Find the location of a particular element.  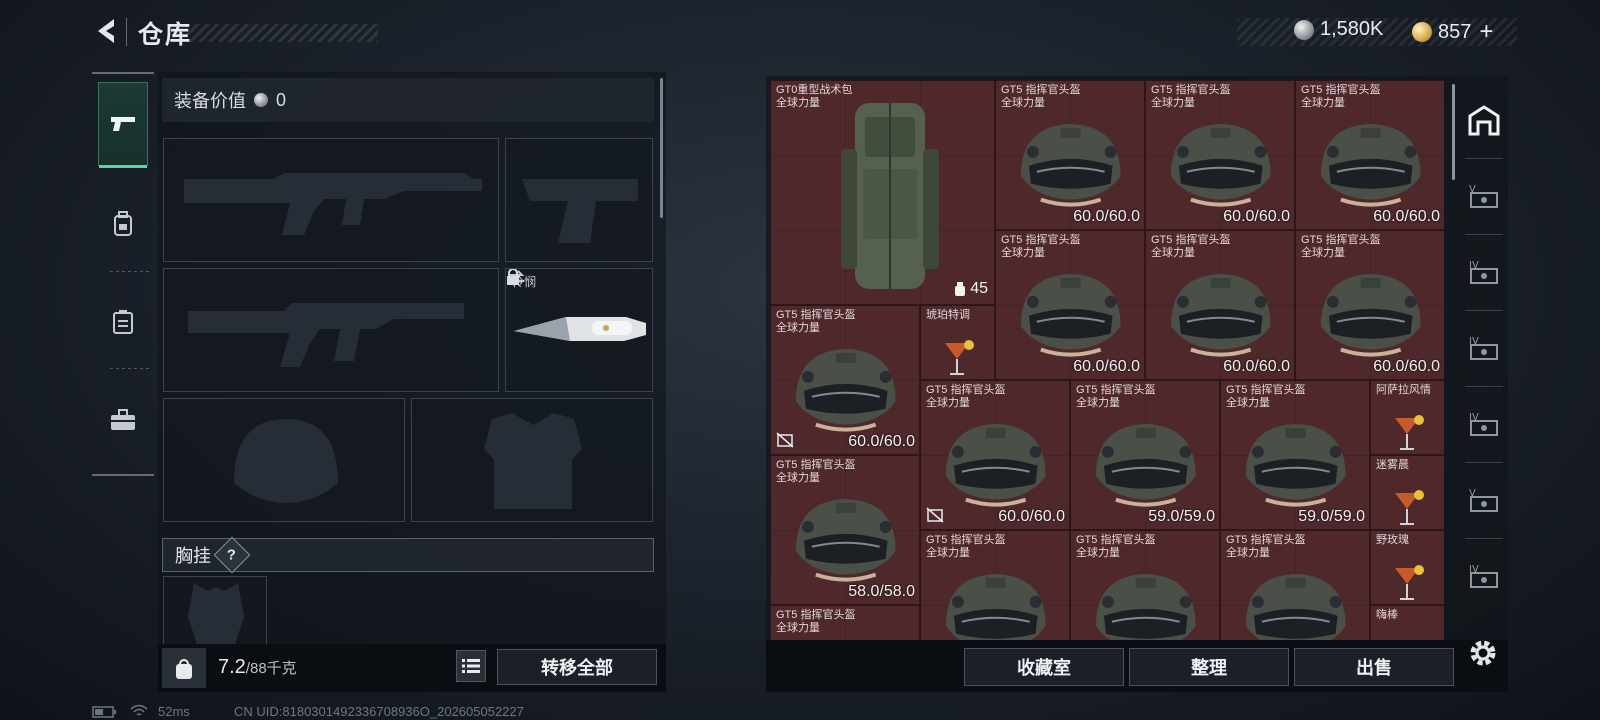

storage-tab-v-1: V is located at coordinates (1484, 196).